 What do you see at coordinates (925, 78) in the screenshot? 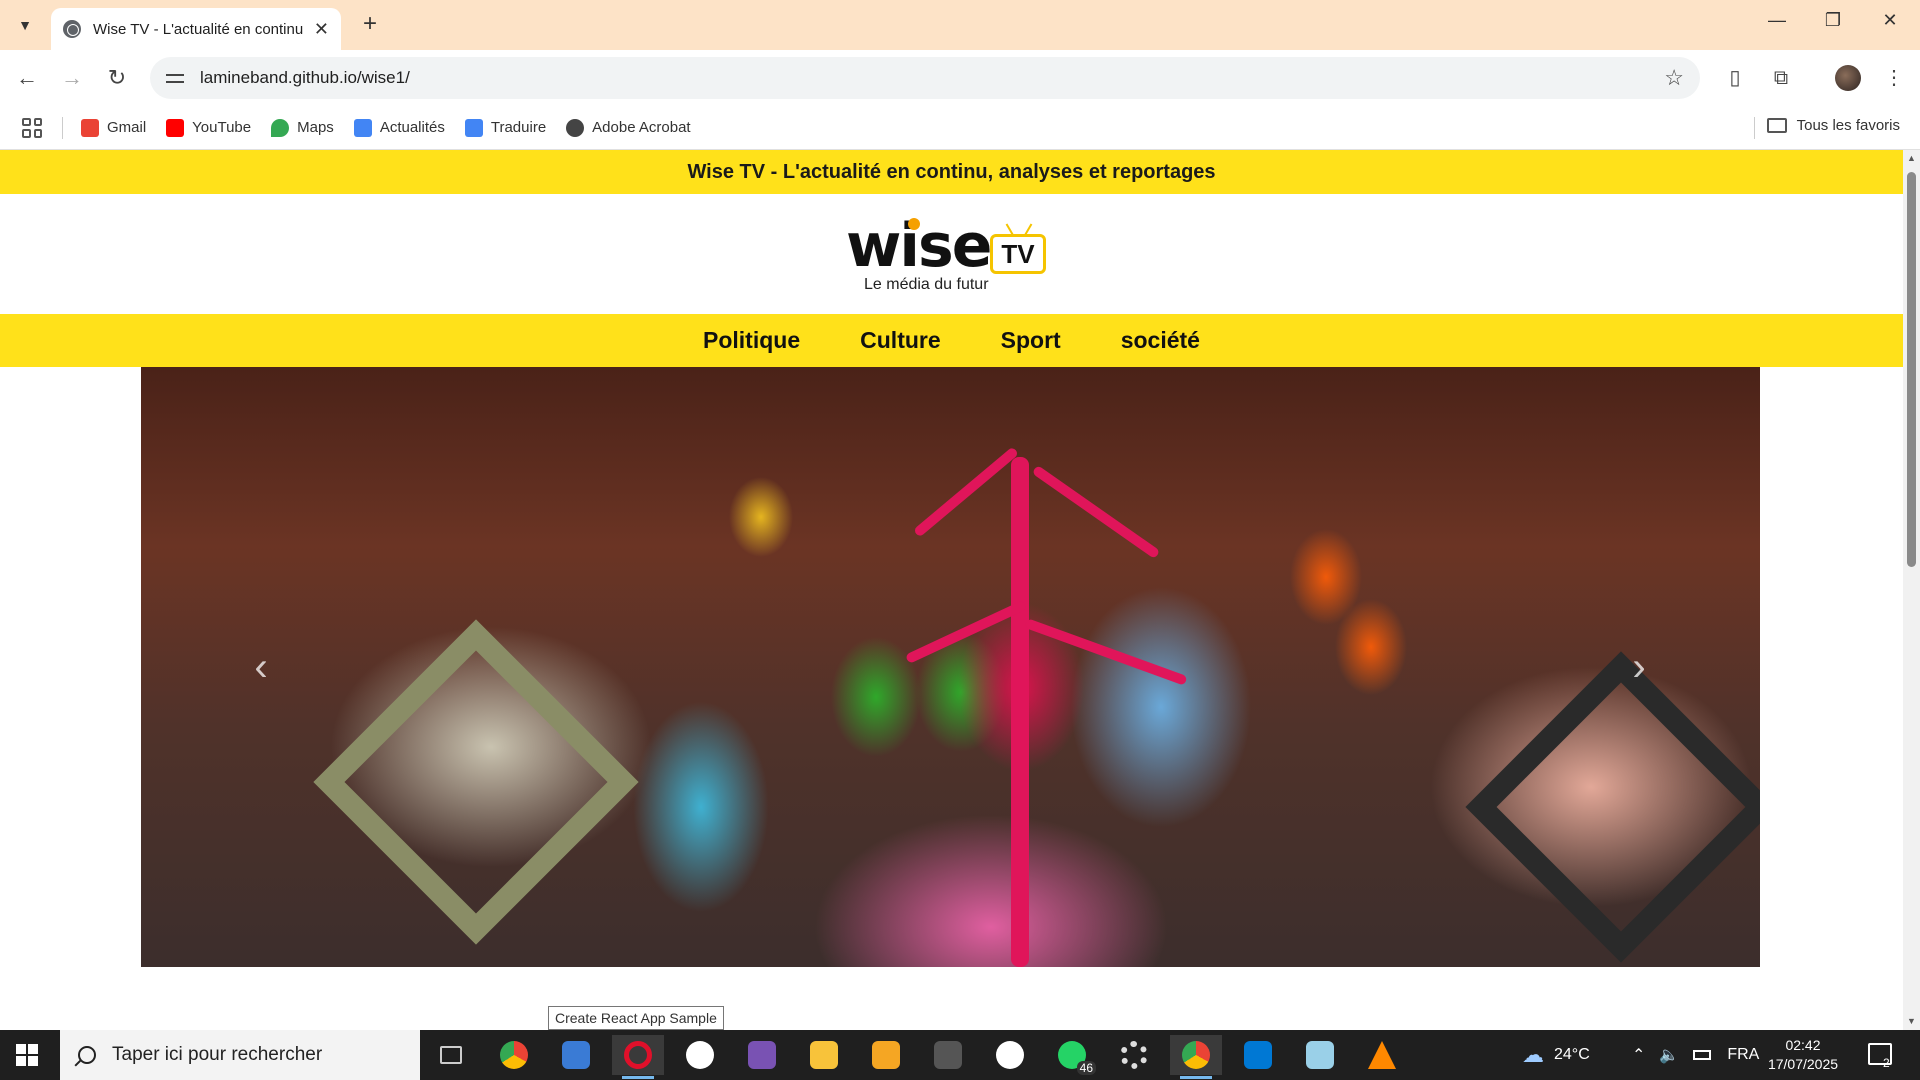
I see `address-bar: lamineband.github.io/wise1/ ☆` at bounding box center [925, 78].